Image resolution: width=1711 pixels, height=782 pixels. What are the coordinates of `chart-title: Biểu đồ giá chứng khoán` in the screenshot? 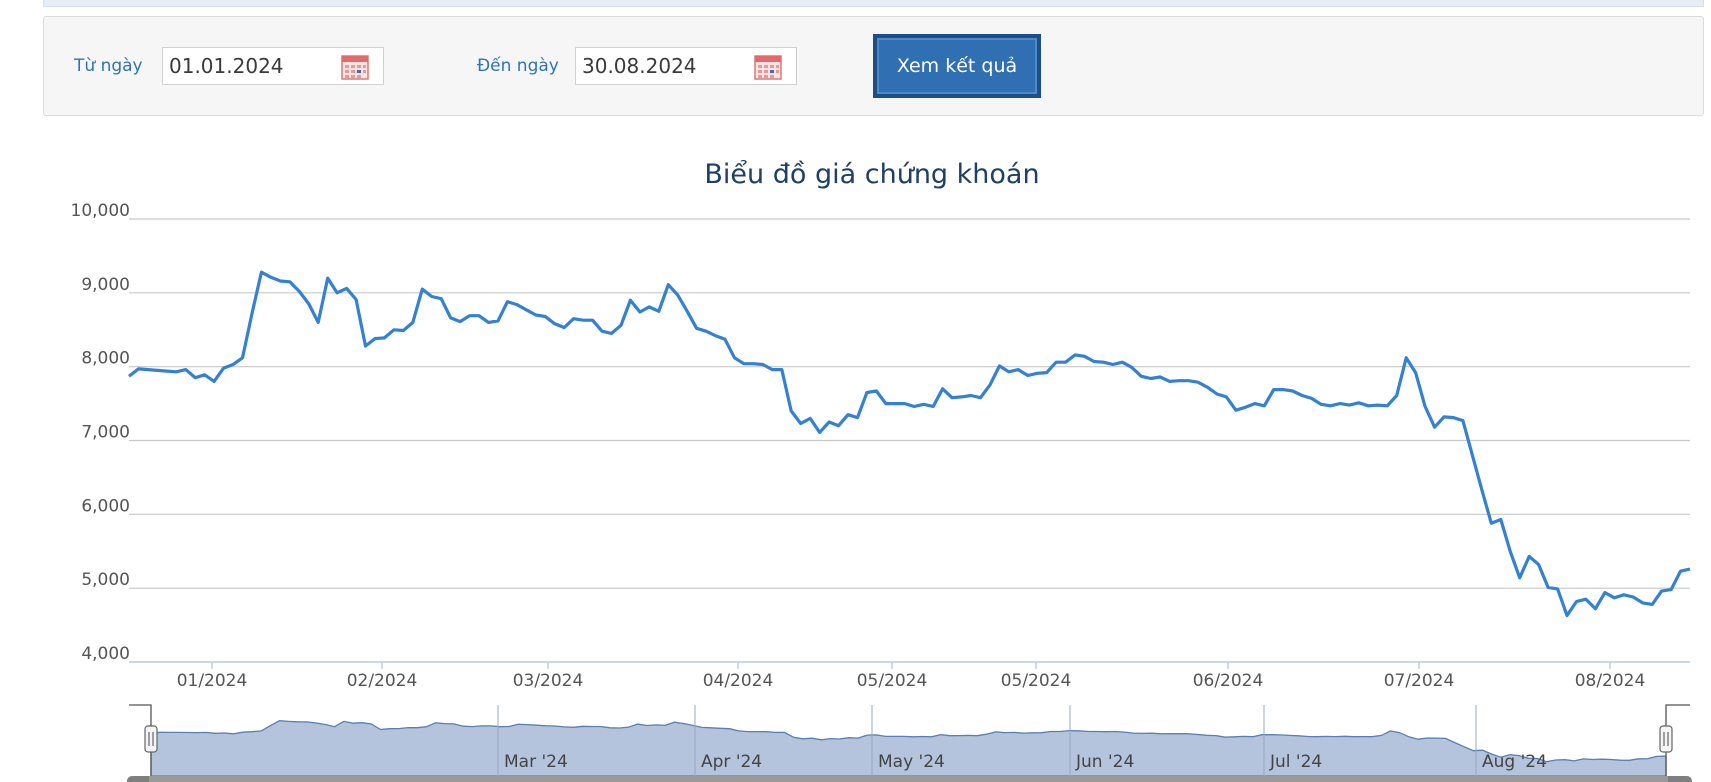 It's located at (871, 174).